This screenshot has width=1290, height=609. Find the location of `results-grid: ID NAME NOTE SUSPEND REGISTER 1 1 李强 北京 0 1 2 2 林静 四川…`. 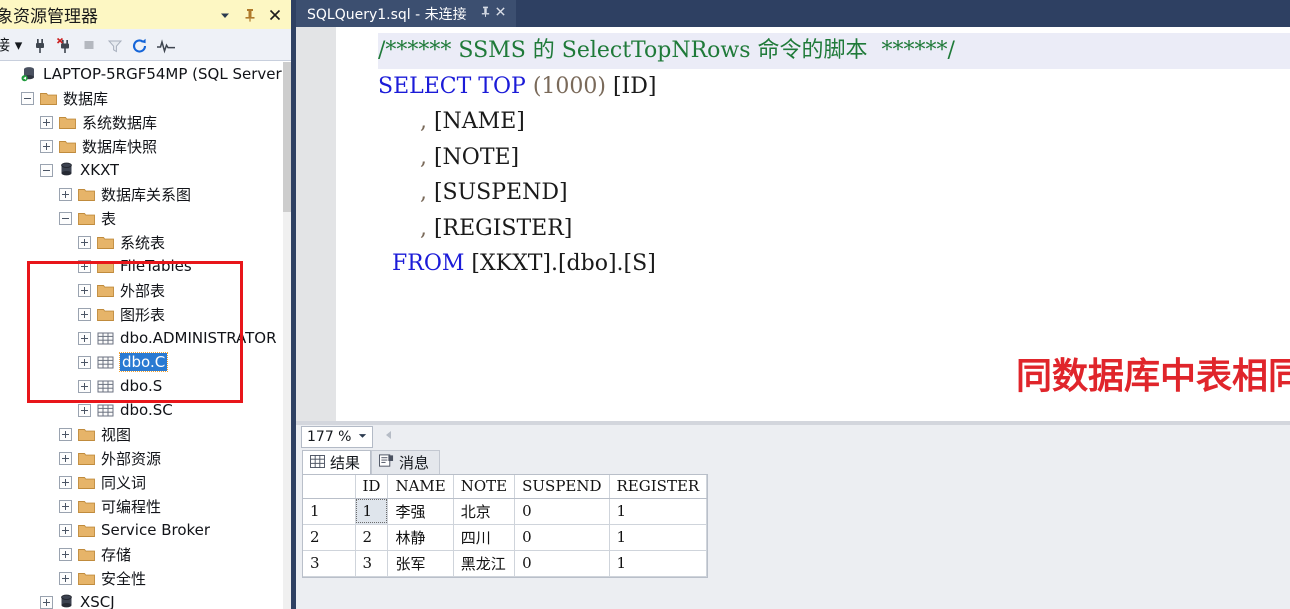

results-grid: ID NAME NOTE SUSPEND REGISTER 1 1 李强 北京 0 1 2 2 林静 四川… is located at coordinates (505, 526).